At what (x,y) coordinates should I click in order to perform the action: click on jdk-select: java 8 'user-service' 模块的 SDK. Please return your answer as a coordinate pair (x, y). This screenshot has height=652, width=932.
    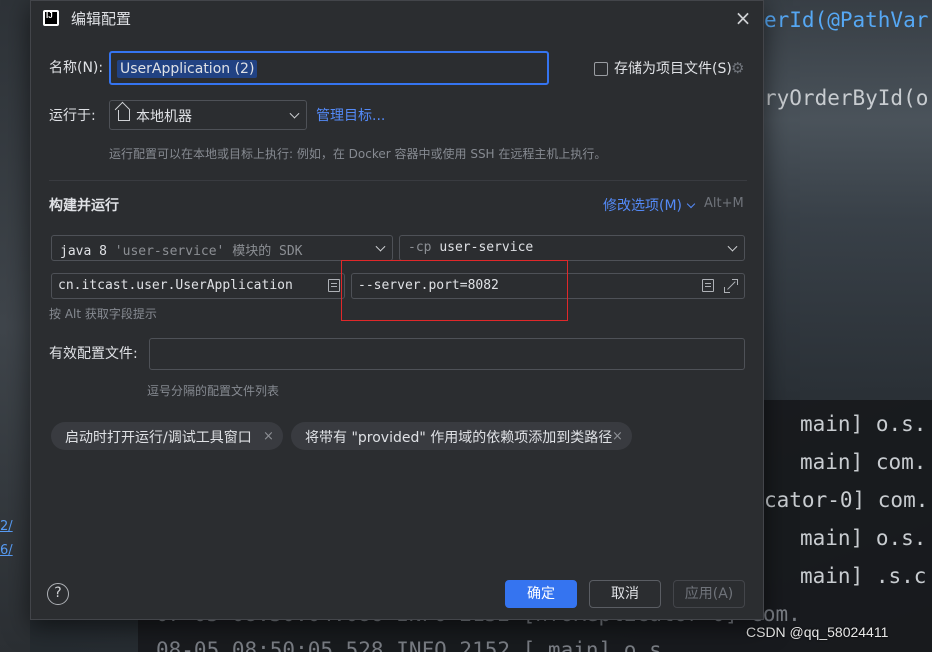
    Looking at the image, I should click on (222, 248).